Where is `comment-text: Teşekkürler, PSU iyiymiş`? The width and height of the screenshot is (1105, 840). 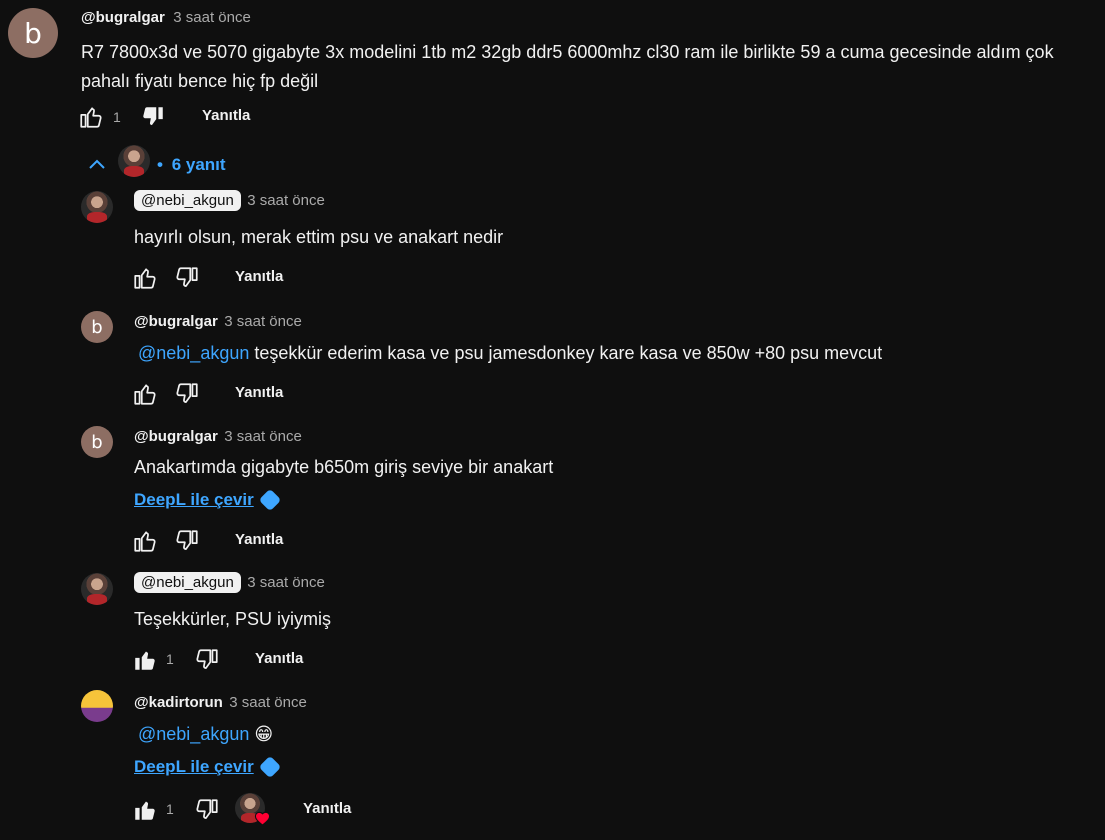 comment-text: Teşekkürler, PSU iyiymiş is located at coordinates (233, 619).